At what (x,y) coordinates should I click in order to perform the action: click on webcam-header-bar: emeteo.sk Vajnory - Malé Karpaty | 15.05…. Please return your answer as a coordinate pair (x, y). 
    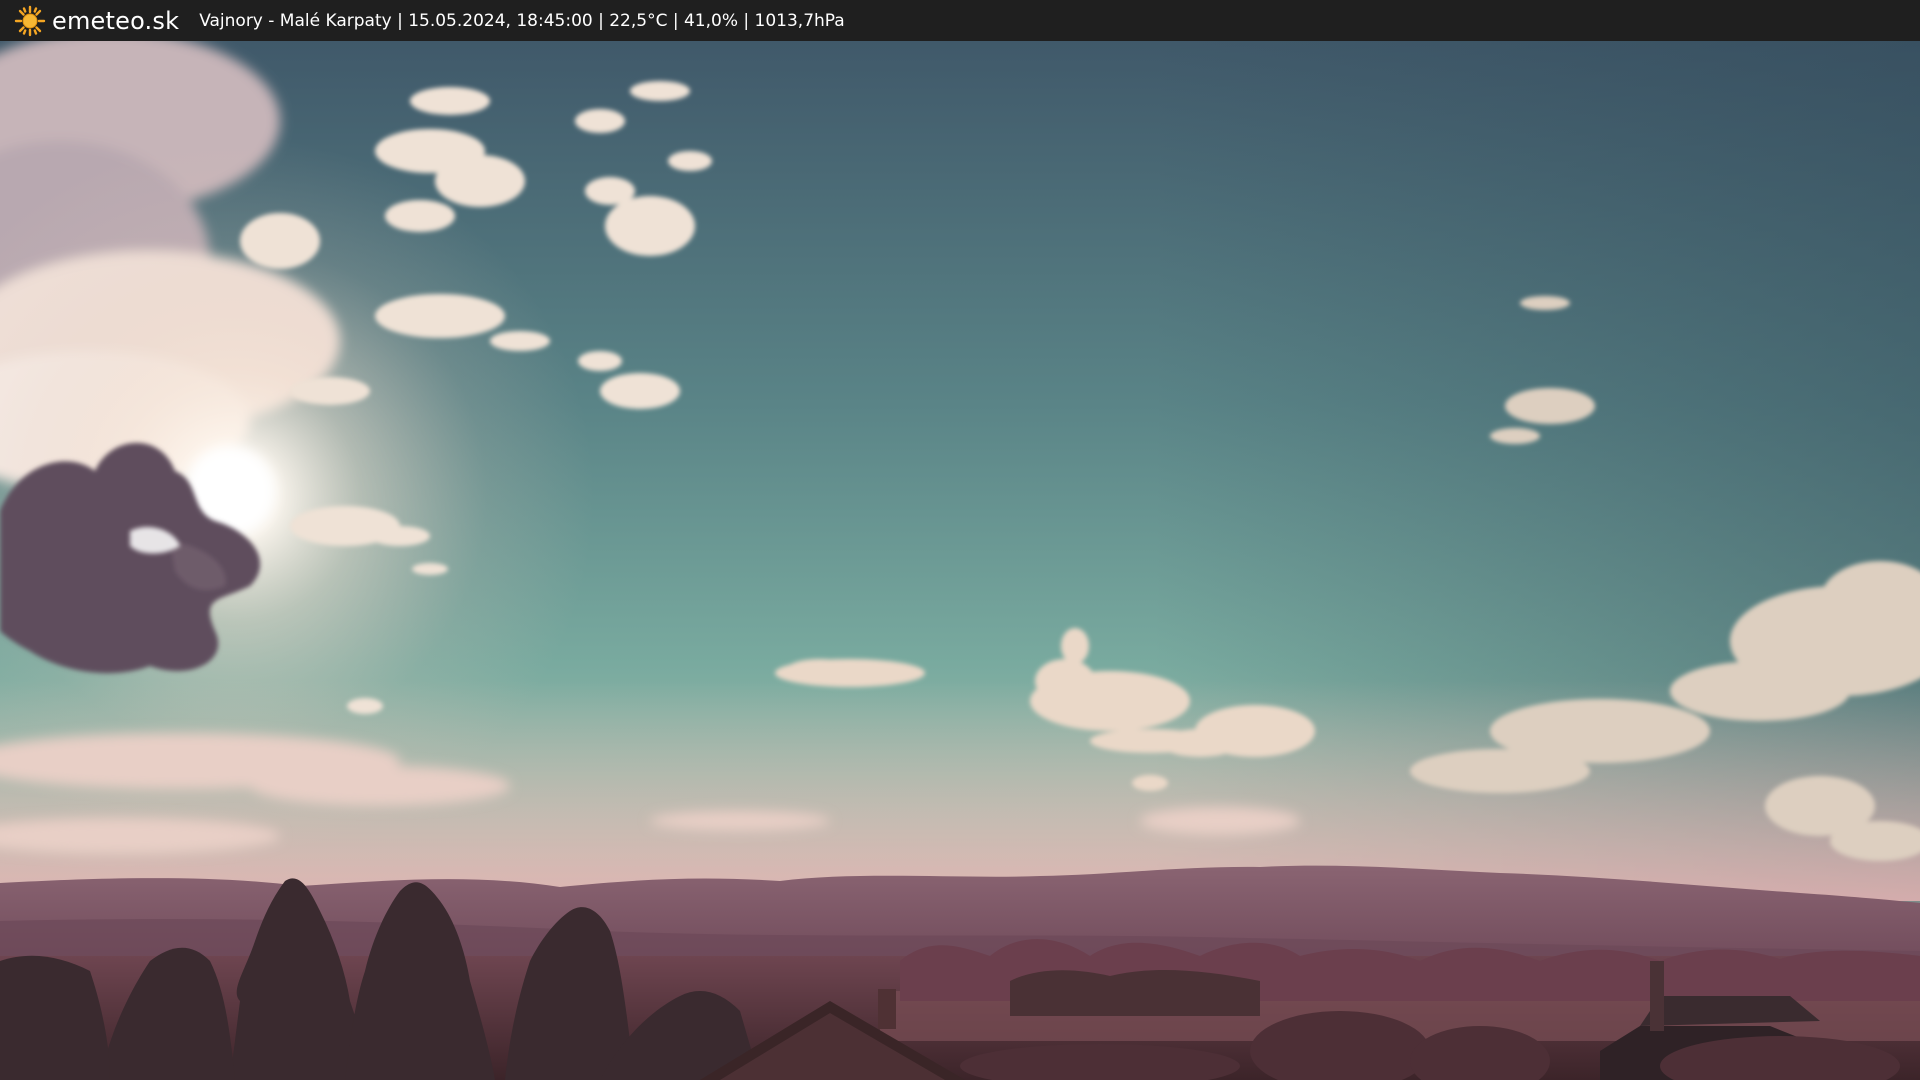
    Looking at the image, I should click on (960, 20).